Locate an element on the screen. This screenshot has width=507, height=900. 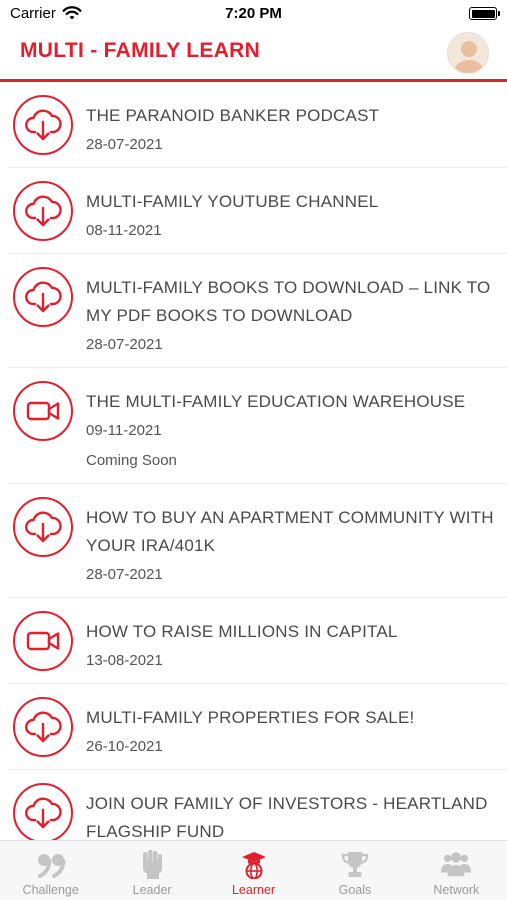
quote-99-icon is located at coordinates (51, 864).